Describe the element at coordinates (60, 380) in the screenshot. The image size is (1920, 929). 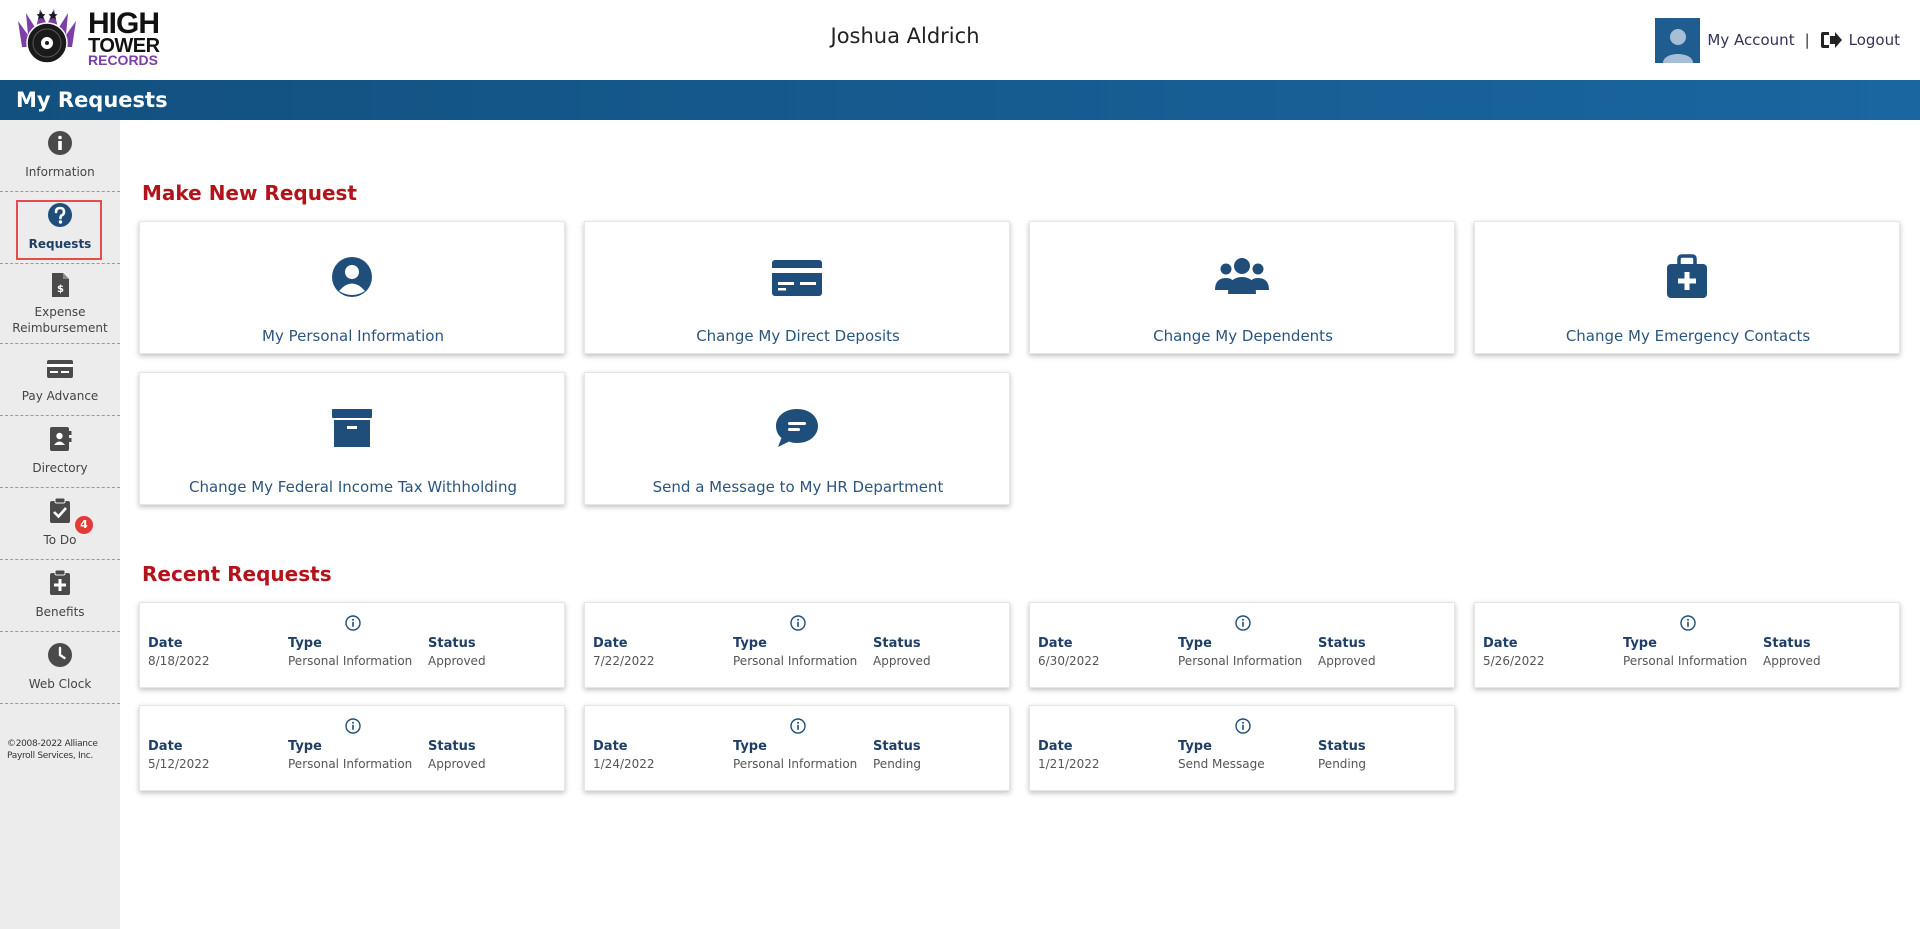
I see `sidebar-item-pay-advance: Pay Advance` at that location.